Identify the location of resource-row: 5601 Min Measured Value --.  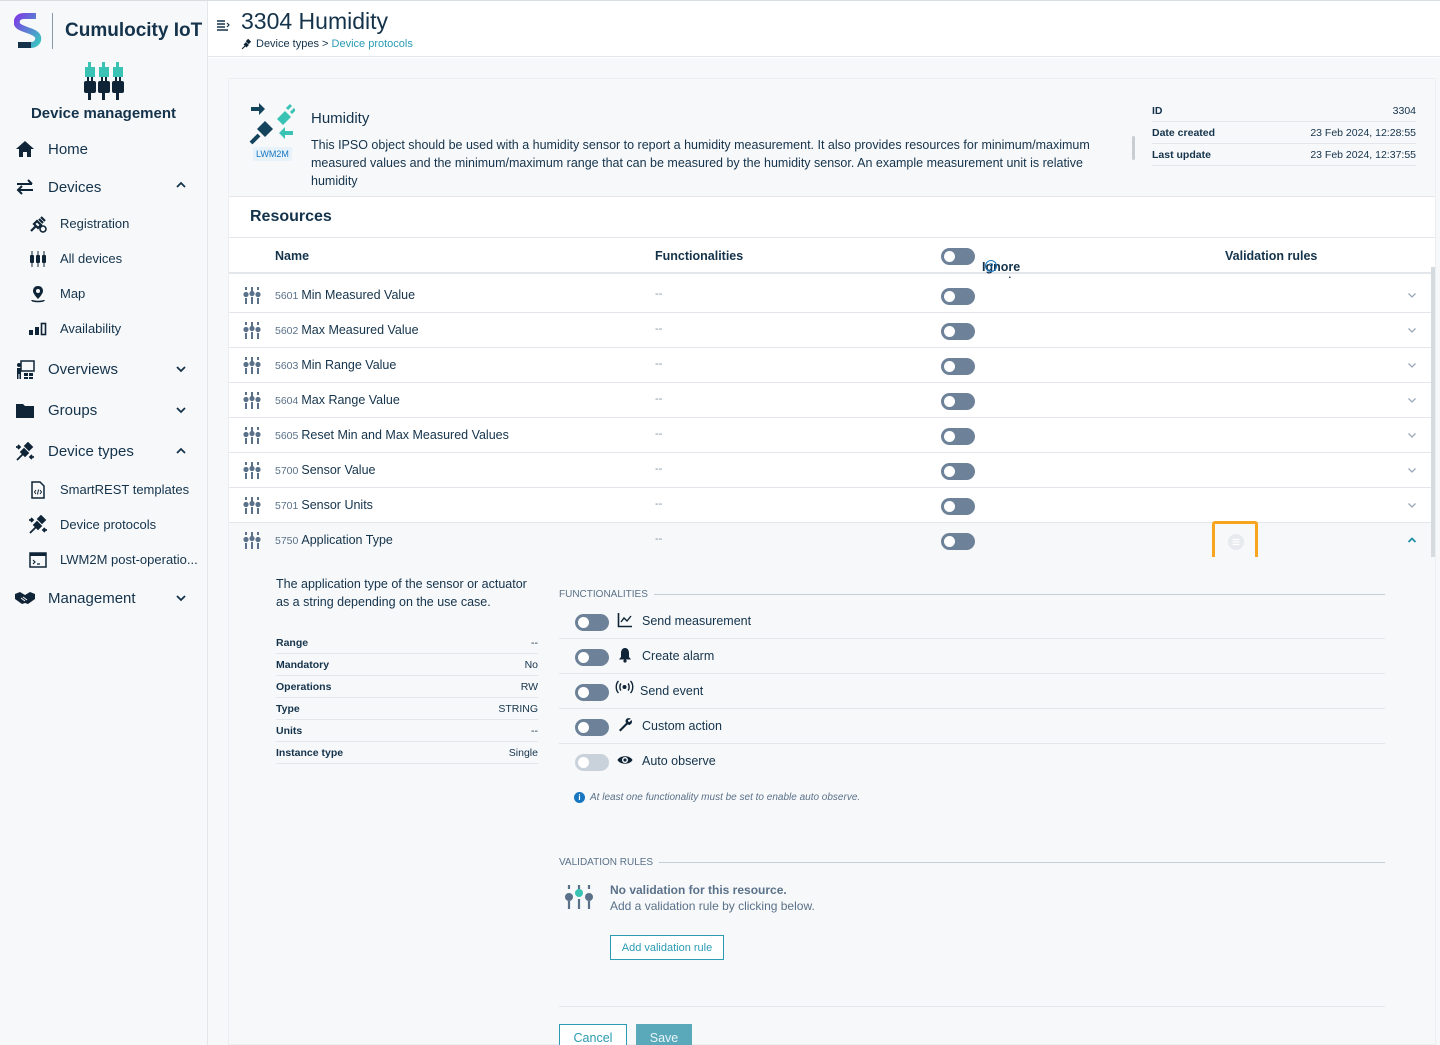
(832, 295).